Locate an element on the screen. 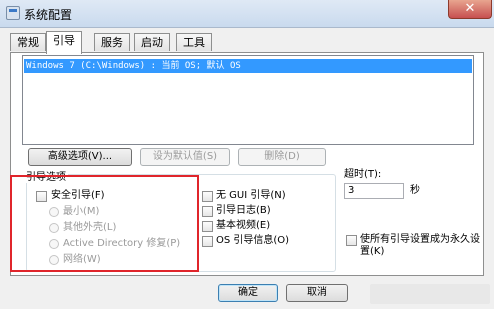 The image size is (494, 309). make-permanent-label: 使所有引导设置成为永久设置(K) is located at coordinates (420, 245).